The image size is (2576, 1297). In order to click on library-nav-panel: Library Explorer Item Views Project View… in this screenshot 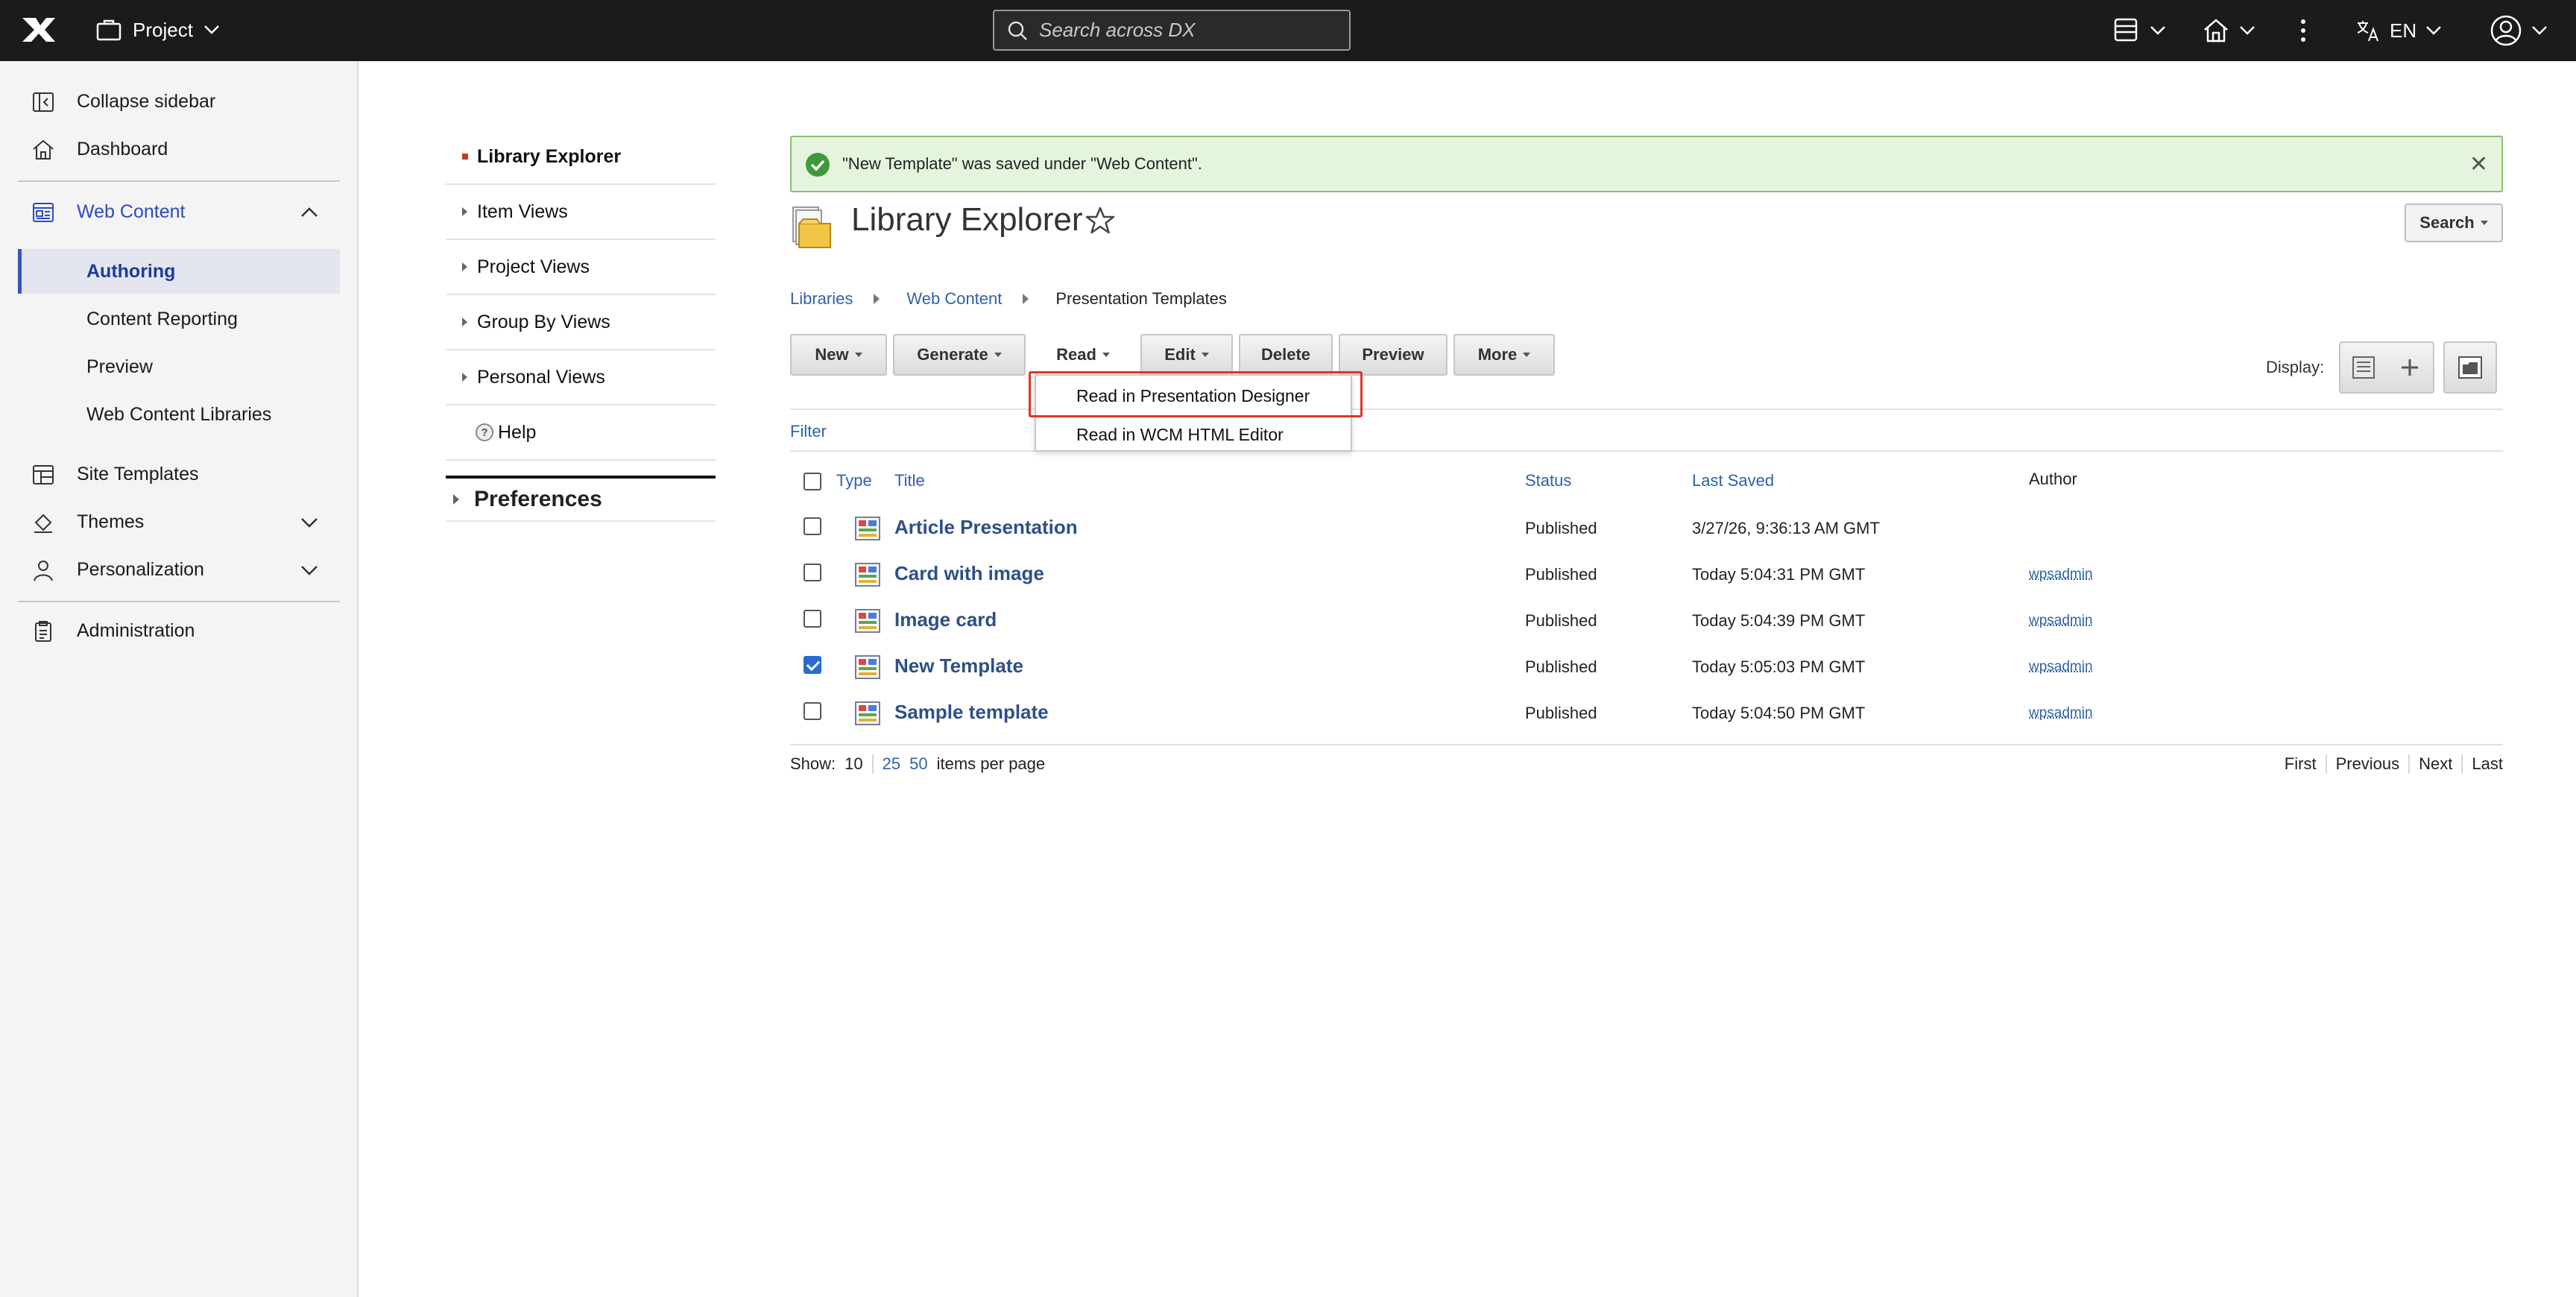, I will do `click(581, 326)`.